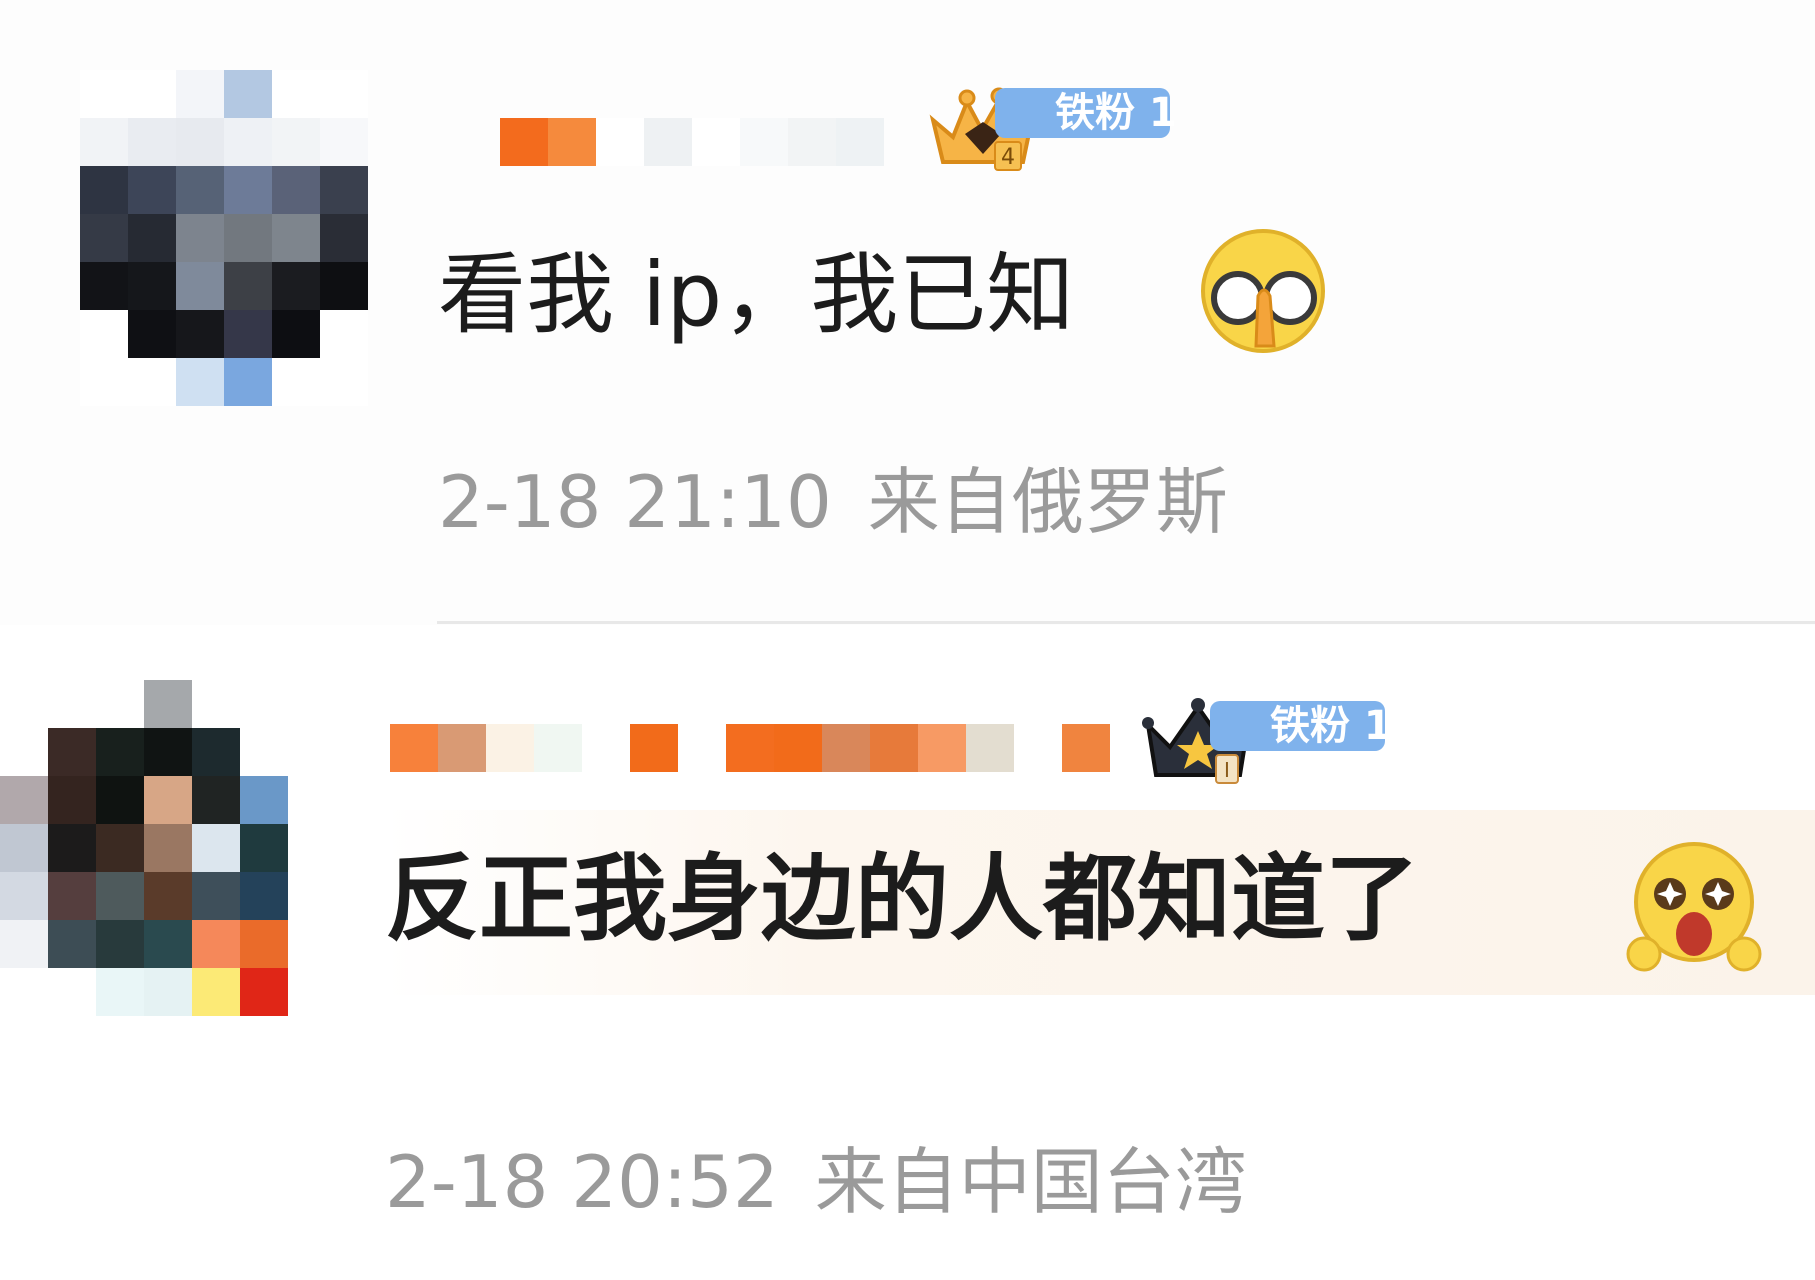 The height and width of the screenshot is (1280, 1815). I want to click on fan-badge: I 铁粉 1, so click(1290, 739).